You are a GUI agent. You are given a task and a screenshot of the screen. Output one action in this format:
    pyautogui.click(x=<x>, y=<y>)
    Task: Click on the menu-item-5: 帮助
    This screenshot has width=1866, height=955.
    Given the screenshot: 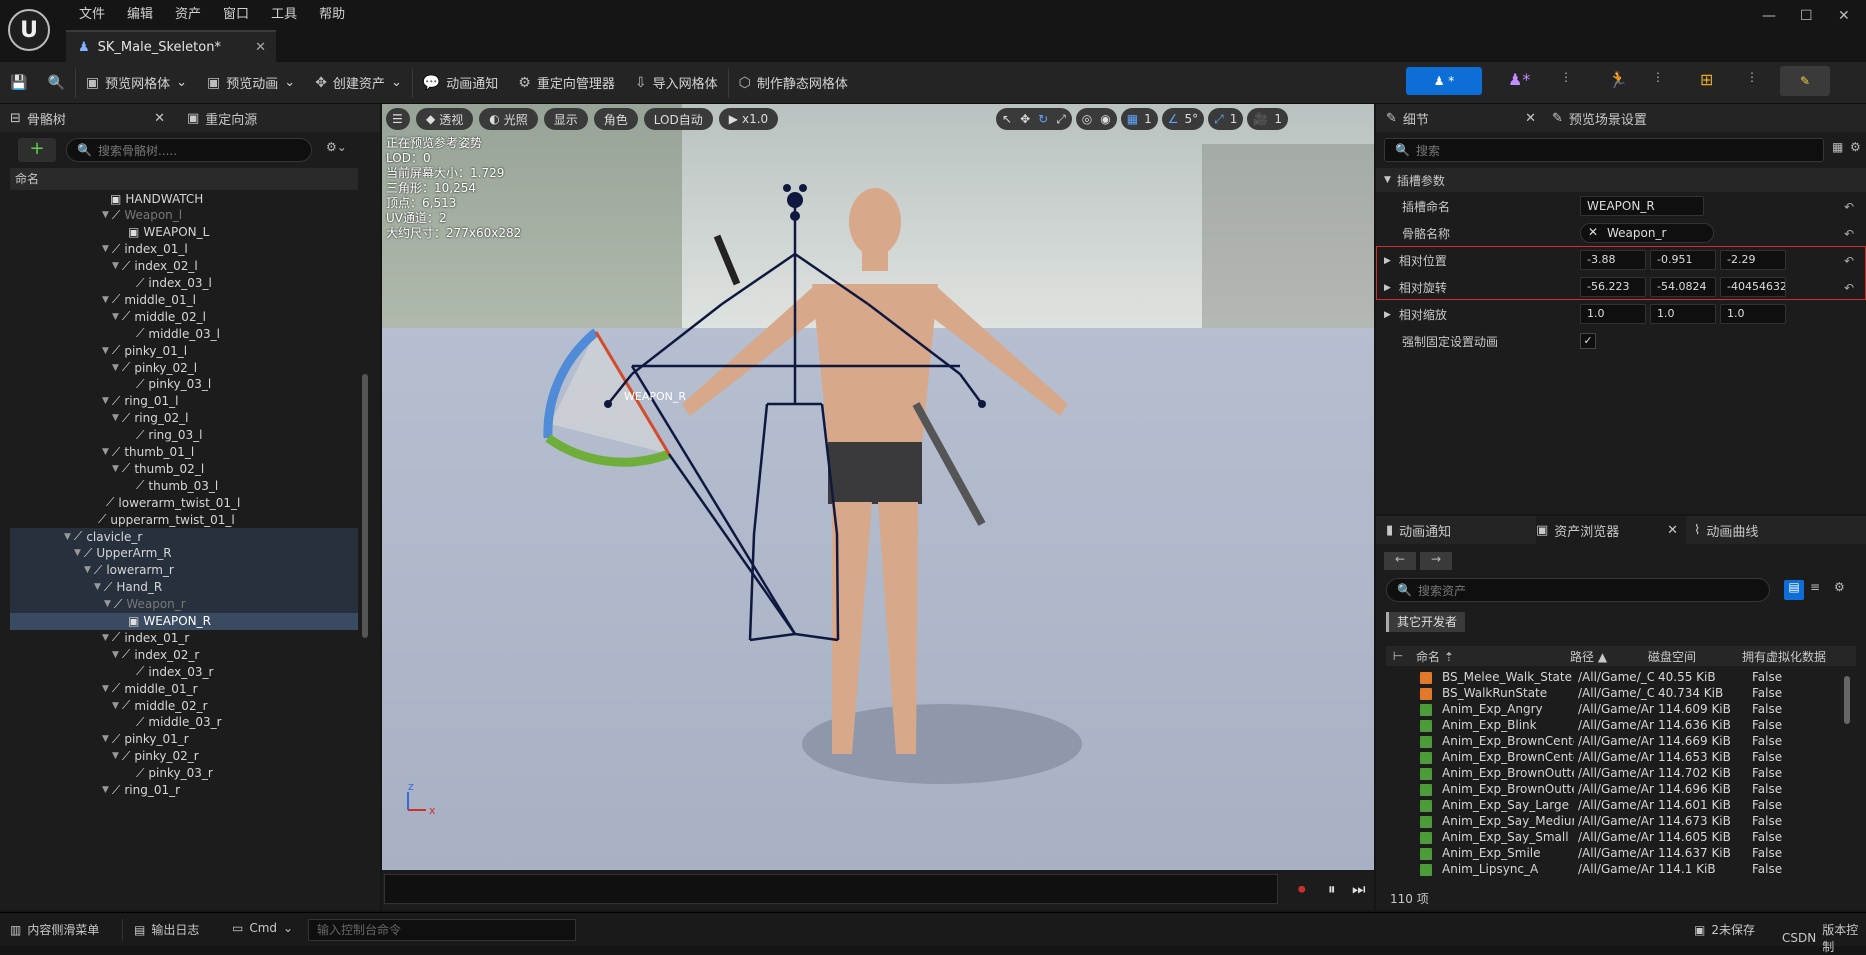 What is the action you would take?
    pyautogui.click(x=332, y=15)
    